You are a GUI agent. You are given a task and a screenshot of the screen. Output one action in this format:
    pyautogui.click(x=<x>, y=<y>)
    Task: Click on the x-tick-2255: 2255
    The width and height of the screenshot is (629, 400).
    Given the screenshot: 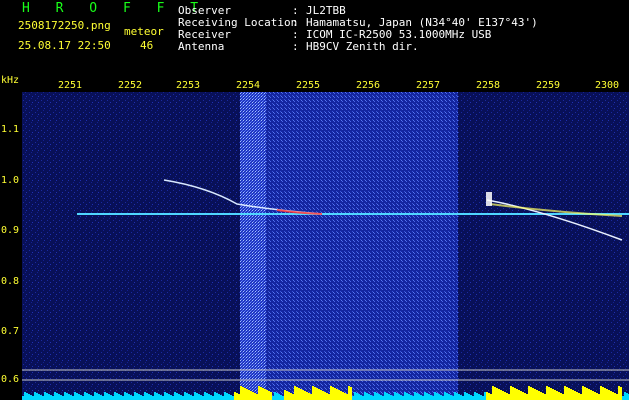 What is the action you would take?
    pyautogui.click(x=308, y=85)
    